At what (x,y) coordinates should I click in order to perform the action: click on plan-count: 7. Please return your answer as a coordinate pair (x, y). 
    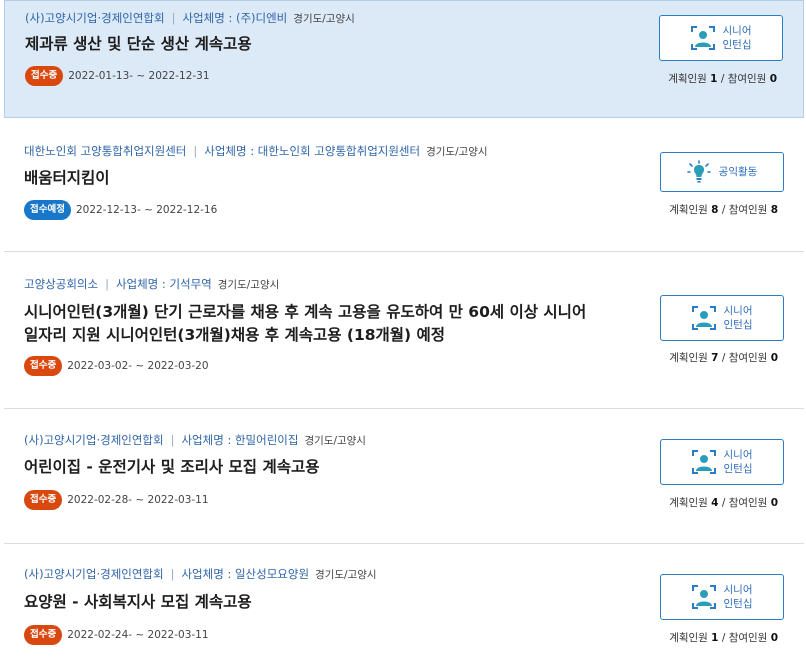
    Looking at the image, I should click on (715, 358).